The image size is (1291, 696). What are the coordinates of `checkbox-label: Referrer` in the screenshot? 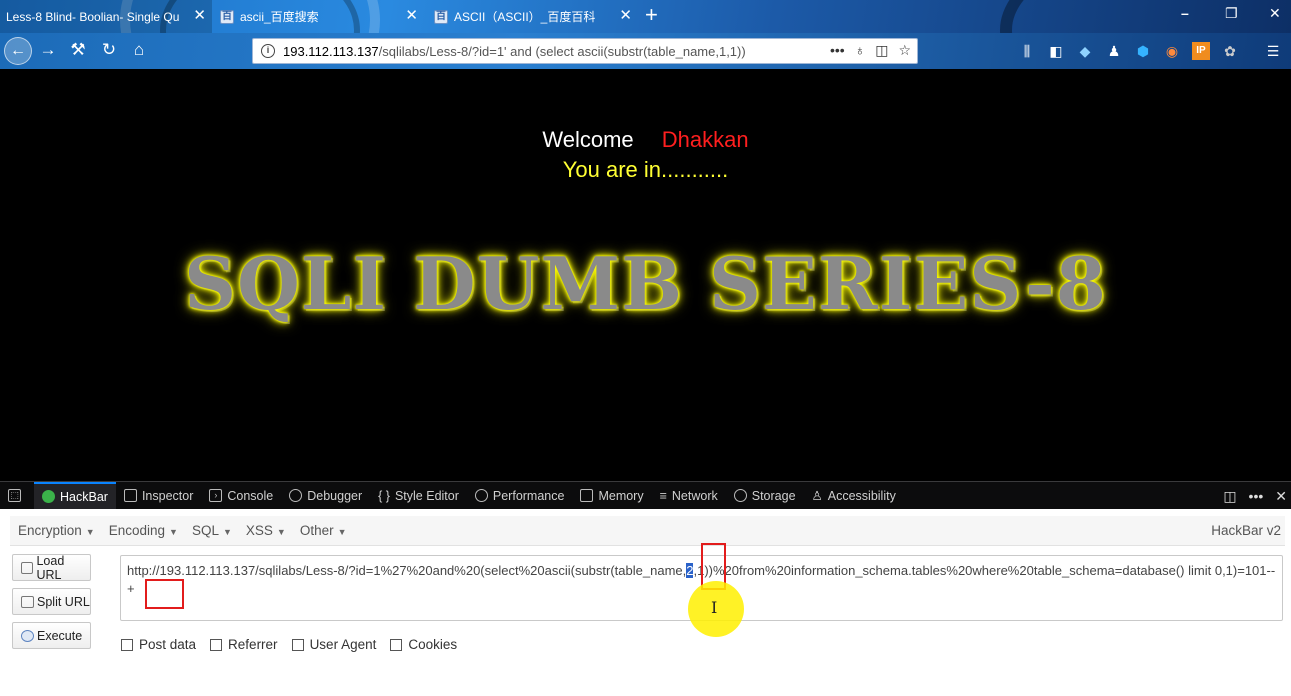 It's located at (253, 644).